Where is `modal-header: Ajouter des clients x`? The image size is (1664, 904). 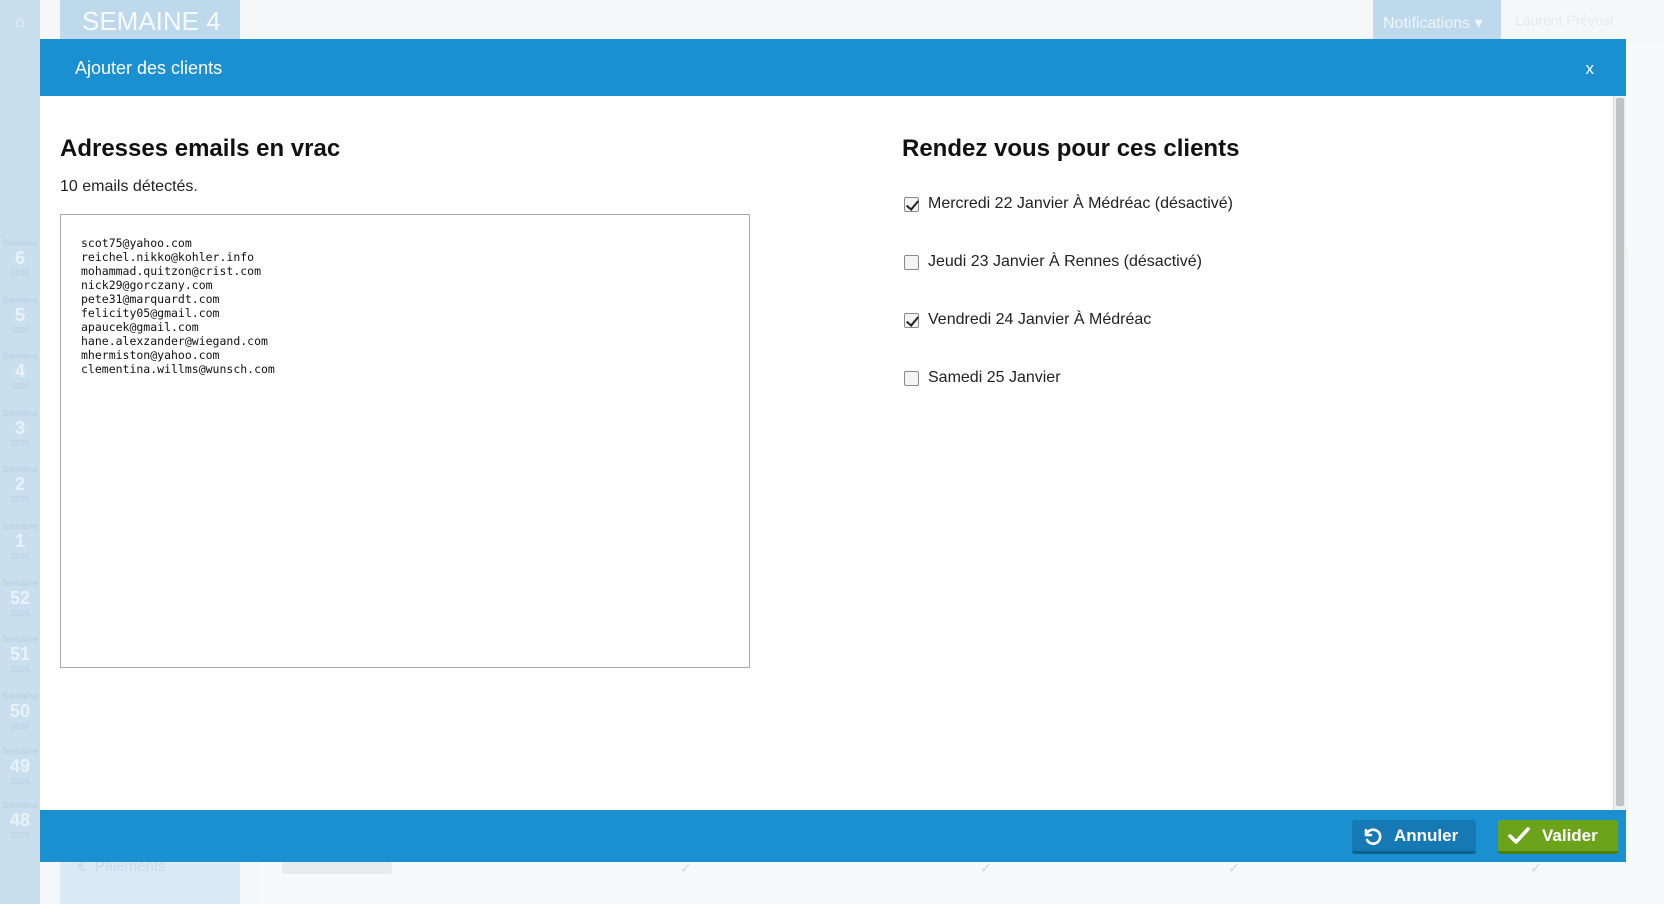 modal-header: Ajouter des clients x is located at coordinates (833, 67).